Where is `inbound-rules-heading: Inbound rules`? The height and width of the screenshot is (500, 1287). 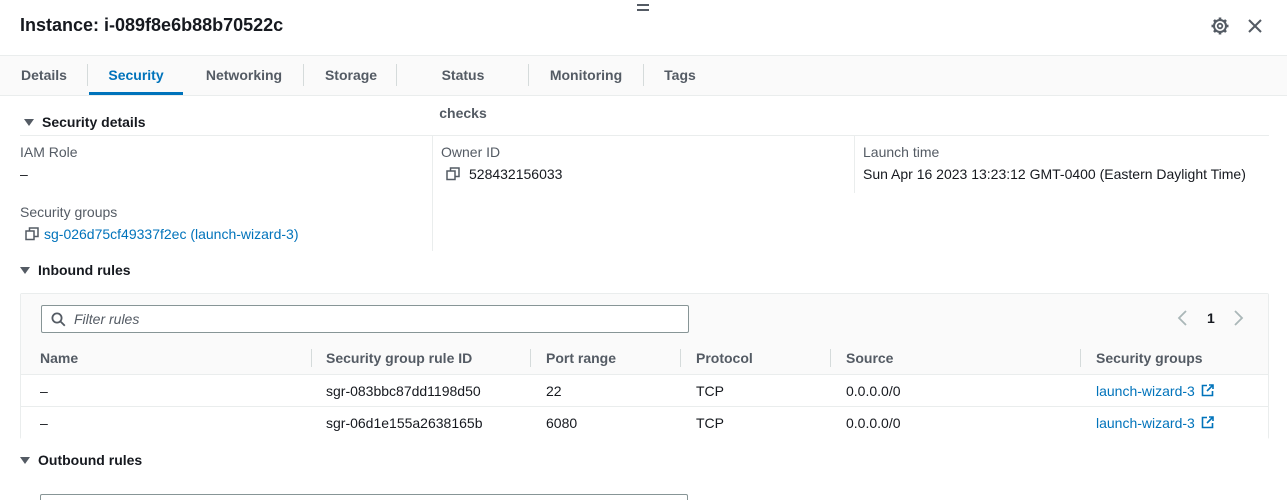 inbound-rules-heading: Inbound rules is located at coordinates (84, 270).